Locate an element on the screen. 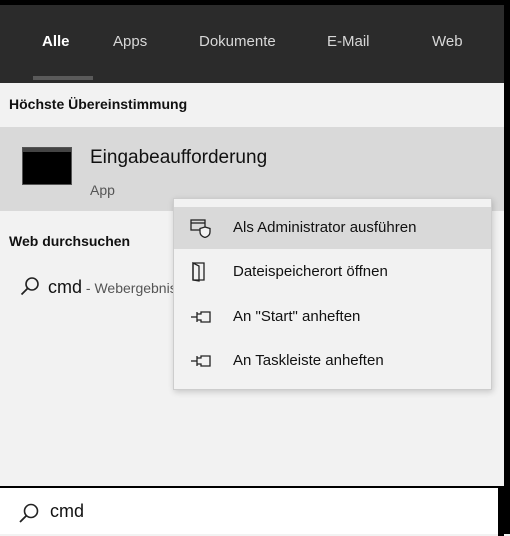 This screenshot has height=536, width=510. command-prompt-icon is located at coordinates (47, 166).